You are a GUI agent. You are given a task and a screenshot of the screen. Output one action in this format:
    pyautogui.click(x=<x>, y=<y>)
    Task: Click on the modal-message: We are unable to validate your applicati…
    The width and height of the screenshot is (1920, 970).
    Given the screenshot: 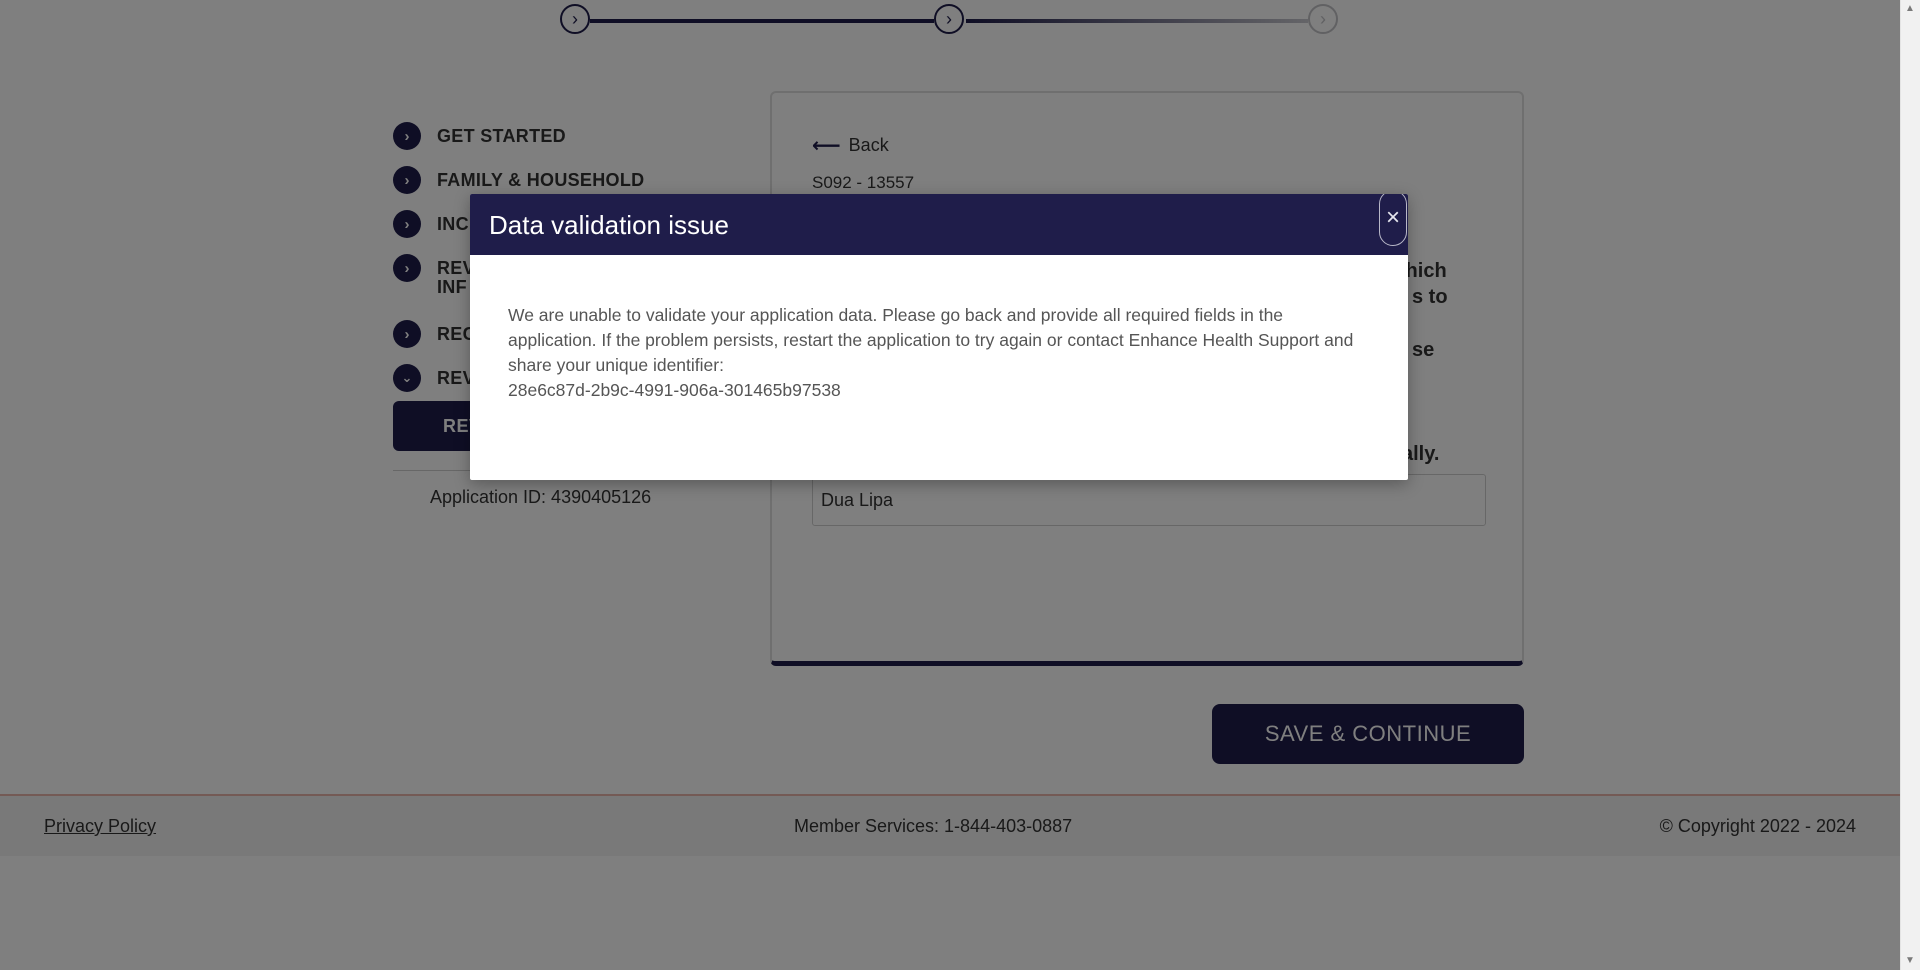 What is the action you would take?
    pyautogui.click(x=931, y=340)
    